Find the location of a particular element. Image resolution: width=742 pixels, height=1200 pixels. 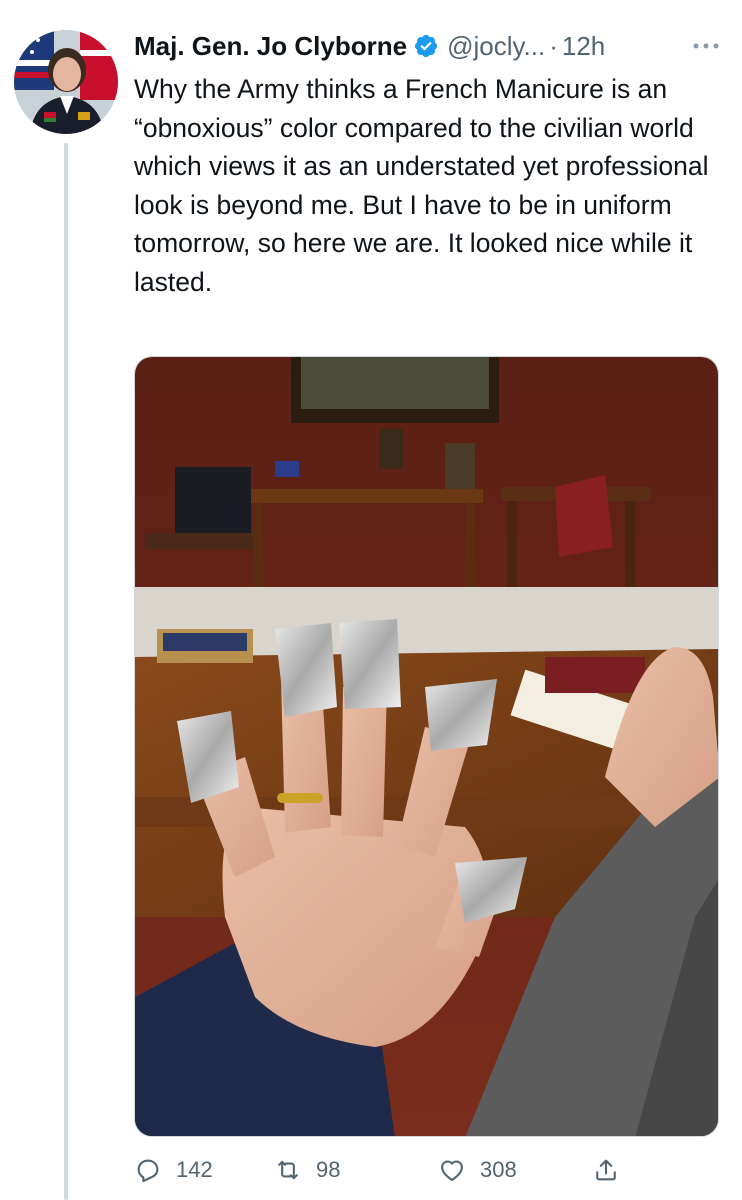

retweet-count: 98 is located at coordinates (328, 1169).